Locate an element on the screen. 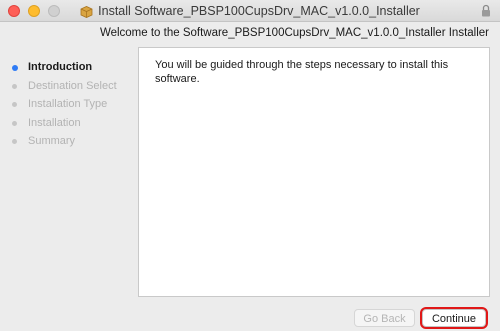 The height and width of the screenshot is (331, 500). go-back-button: Go Back is located at coordinates (384, 318).